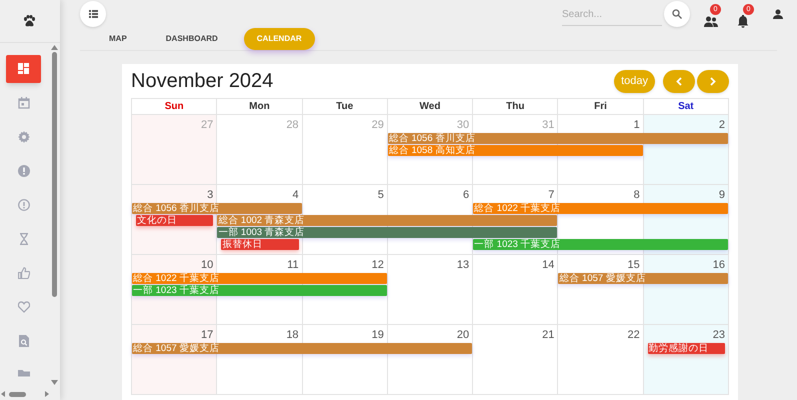 This screenshot has height=400, width=797. Describe the element at coordinates (210, 195) in the screenshot. I see `day-number: 3` at that location.